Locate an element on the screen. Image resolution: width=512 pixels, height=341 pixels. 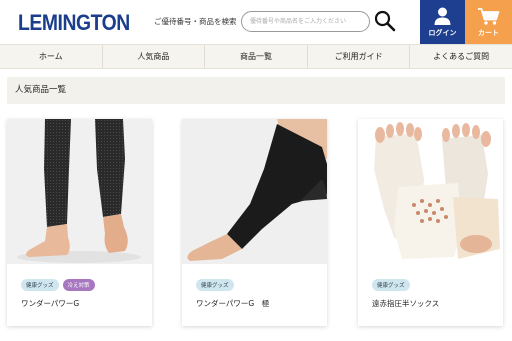
site-header: LEMINGTON ご優待番号・商品を検索 ログイン カート is located at coordinates (256, 22).